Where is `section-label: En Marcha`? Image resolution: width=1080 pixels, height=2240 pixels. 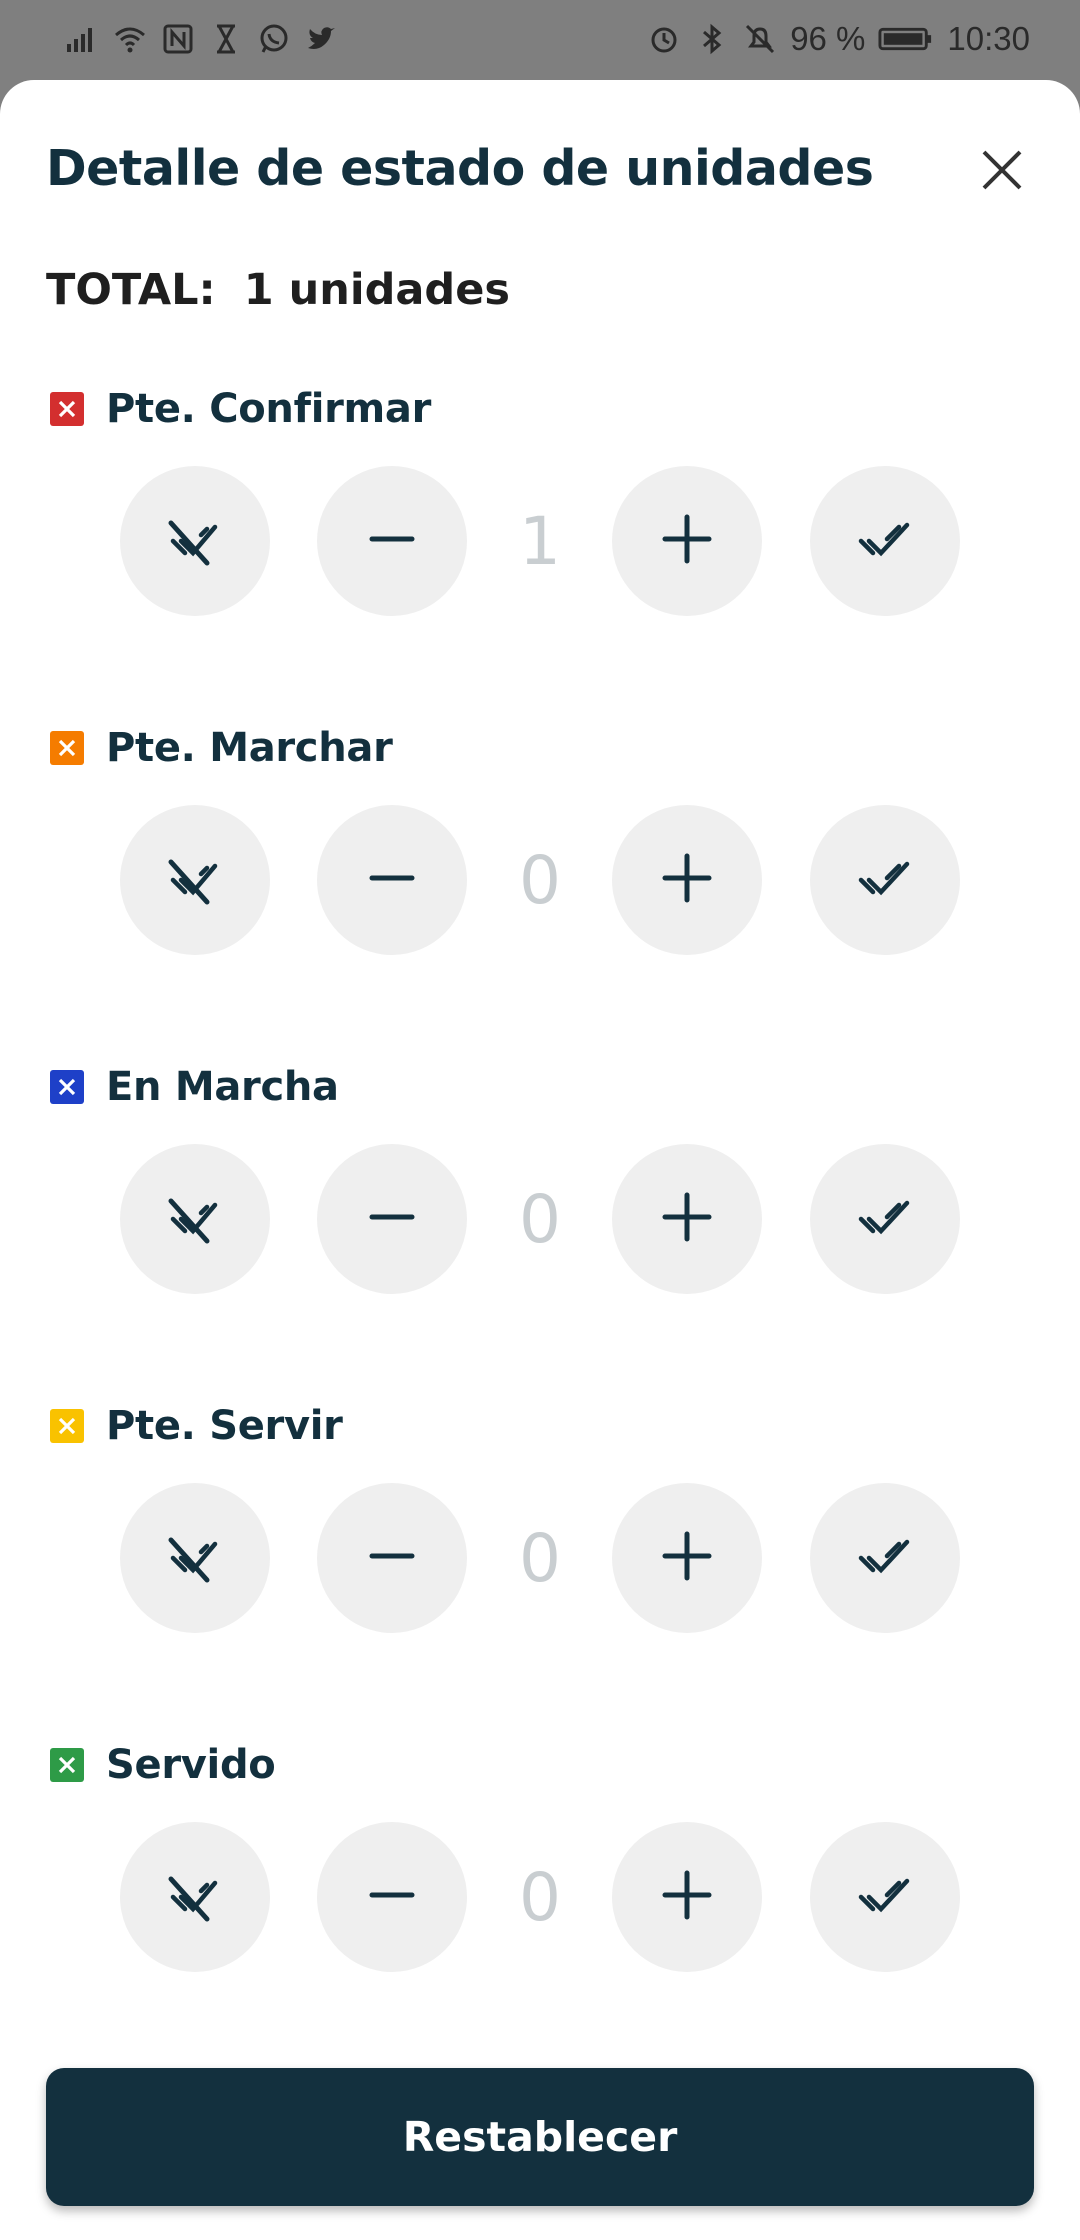
section-label: En Marcha is located at coordinates (222, 1087).